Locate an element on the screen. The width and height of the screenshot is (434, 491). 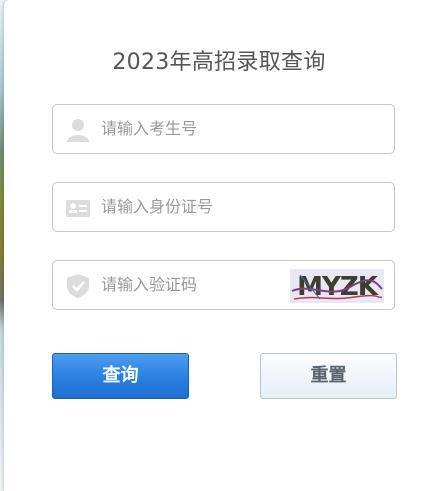
shield-icon is located at coordinates (78, 286).